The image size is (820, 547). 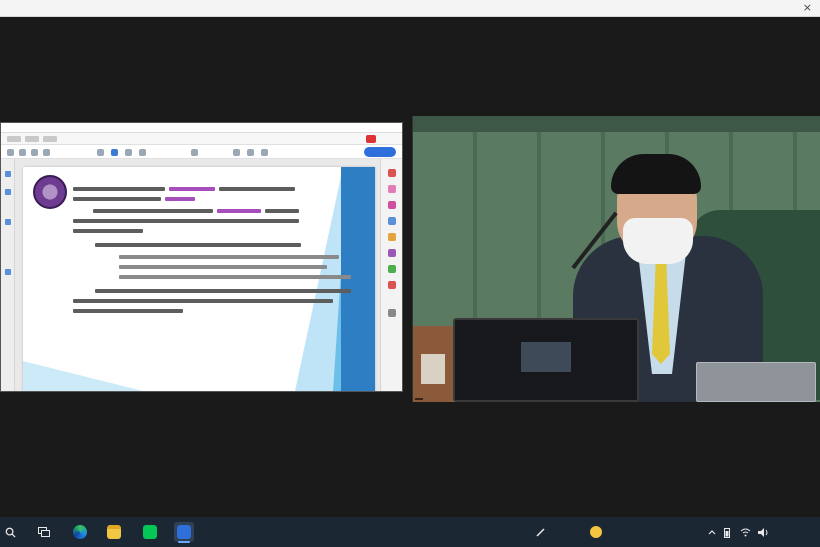 I want to click on hand-tool-icon, so click(x=114, y=152).